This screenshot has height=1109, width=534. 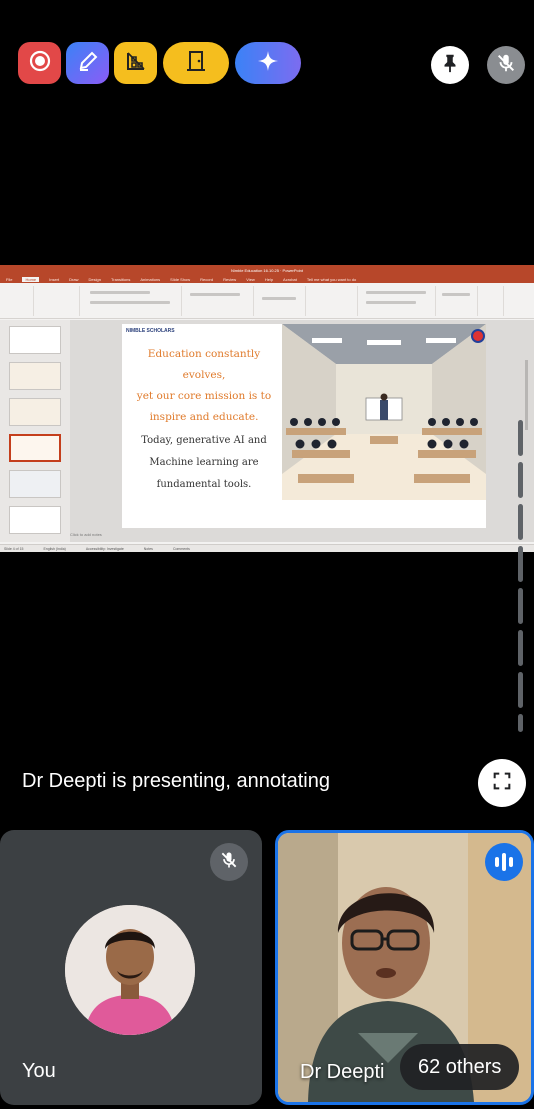 What do you see at coordinates (204, 417) in the screenshot?
I see `slide-line: inspire and educate.` at bounding box center [204, 417].